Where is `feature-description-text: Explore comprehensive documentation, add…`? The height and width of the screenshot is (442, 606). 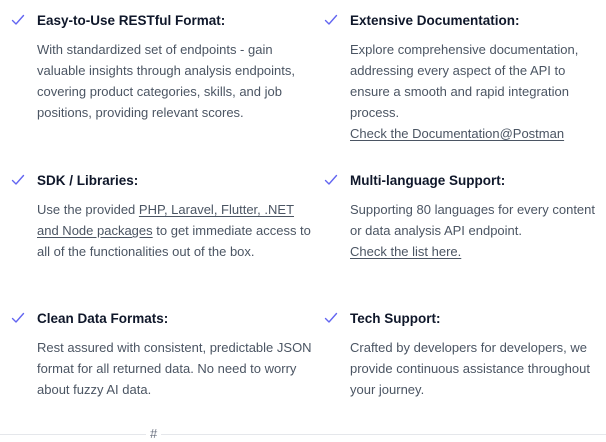
feature-description-text: Explore comprehensive documentation, add… is located at coordinates (464, 81).